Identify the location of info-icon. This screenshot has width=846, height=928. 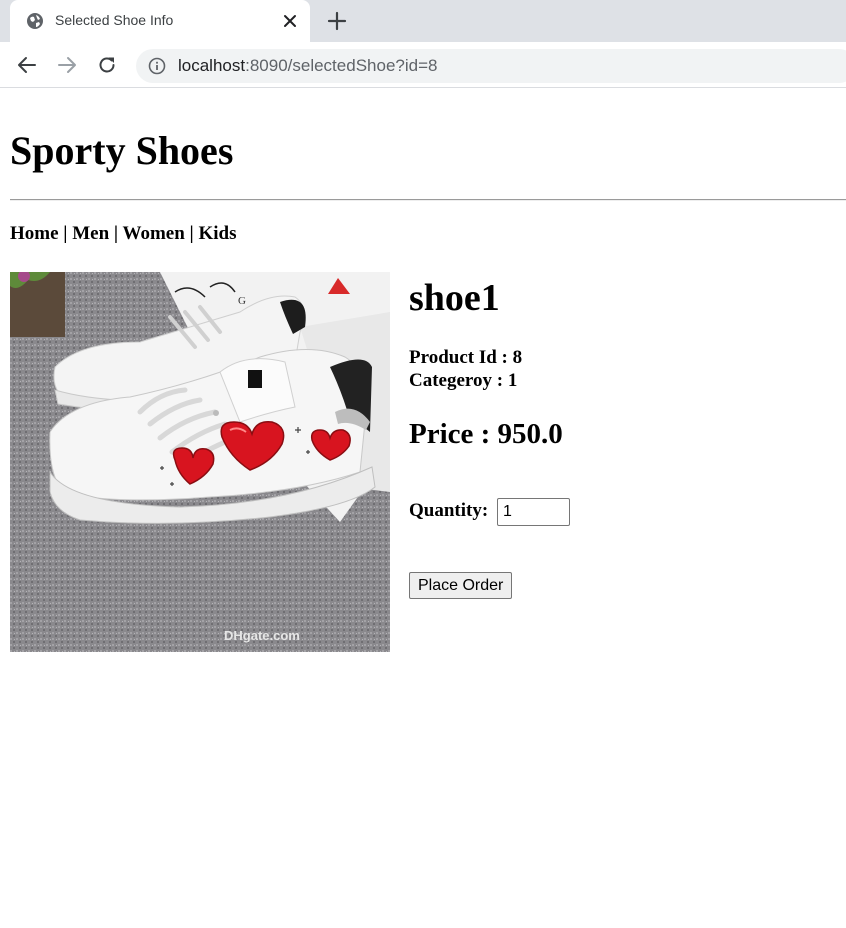
(157, 66).